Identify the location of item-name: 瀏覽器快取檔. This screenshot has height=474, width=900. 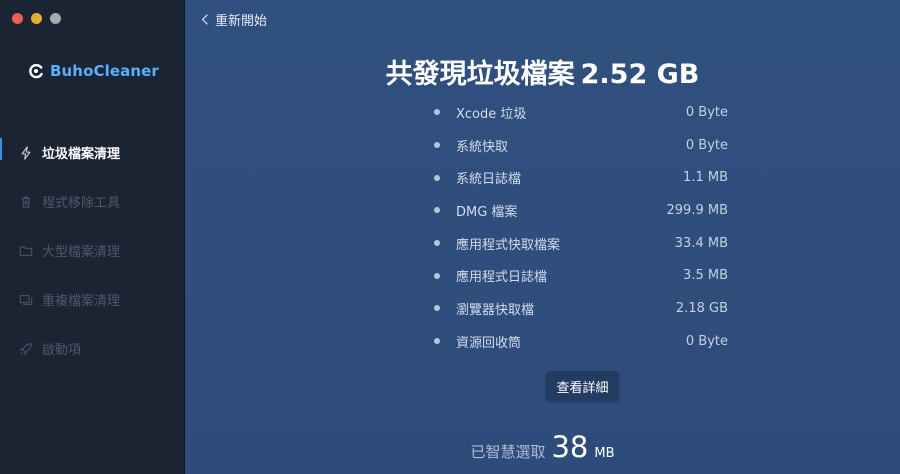
(495, 310).